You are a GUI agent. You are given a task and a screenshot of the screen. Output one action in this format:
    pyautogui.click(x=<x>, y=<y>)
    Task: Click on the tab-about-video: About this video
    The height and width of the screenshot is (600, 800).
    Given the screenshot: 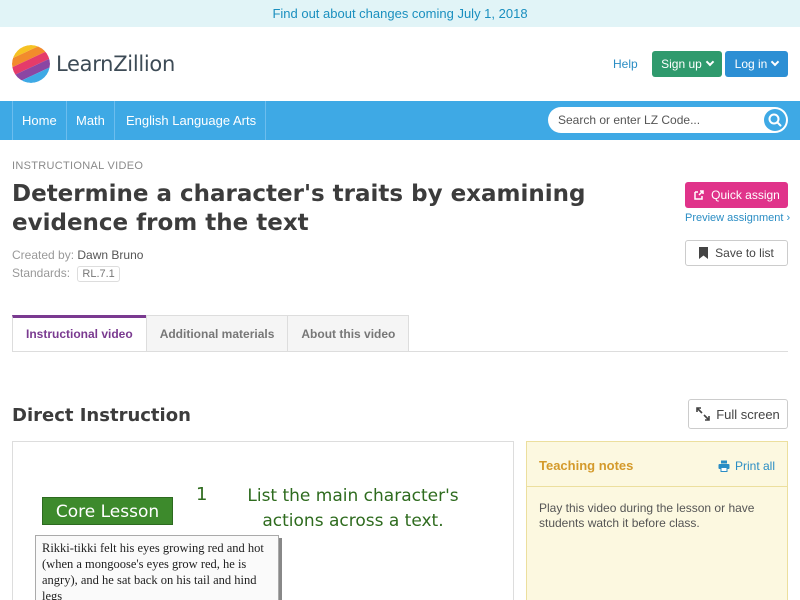 What is the action you would take?
    pyautogui.click(x=348, y=333)
    